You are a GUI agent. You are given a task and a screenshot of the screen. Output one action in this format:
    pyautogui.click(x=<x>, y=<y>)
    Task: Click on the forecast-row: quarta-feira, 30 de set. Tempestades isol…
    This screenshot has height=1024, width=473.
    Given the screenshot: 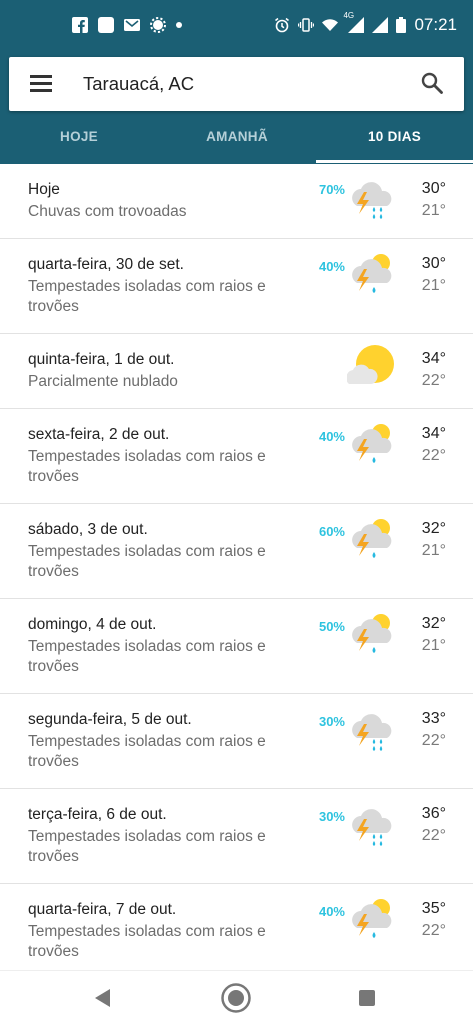 What is the action you would take?
    pyautogui.click(x=236, y=286)
    